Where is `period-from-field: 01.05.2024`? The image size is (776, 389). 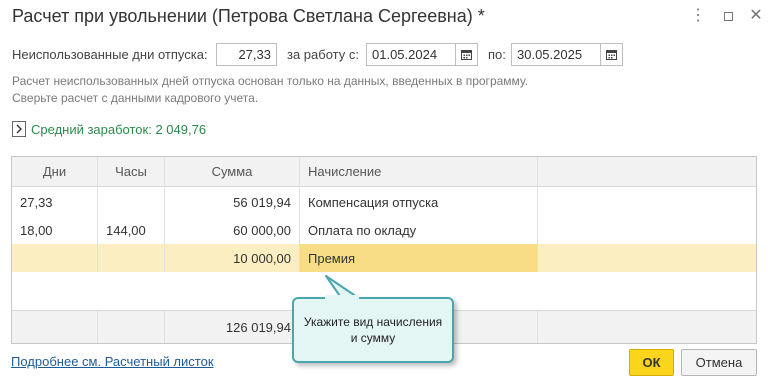 period-from-field: 01.05.2024 is located at coordinates (411, 54).